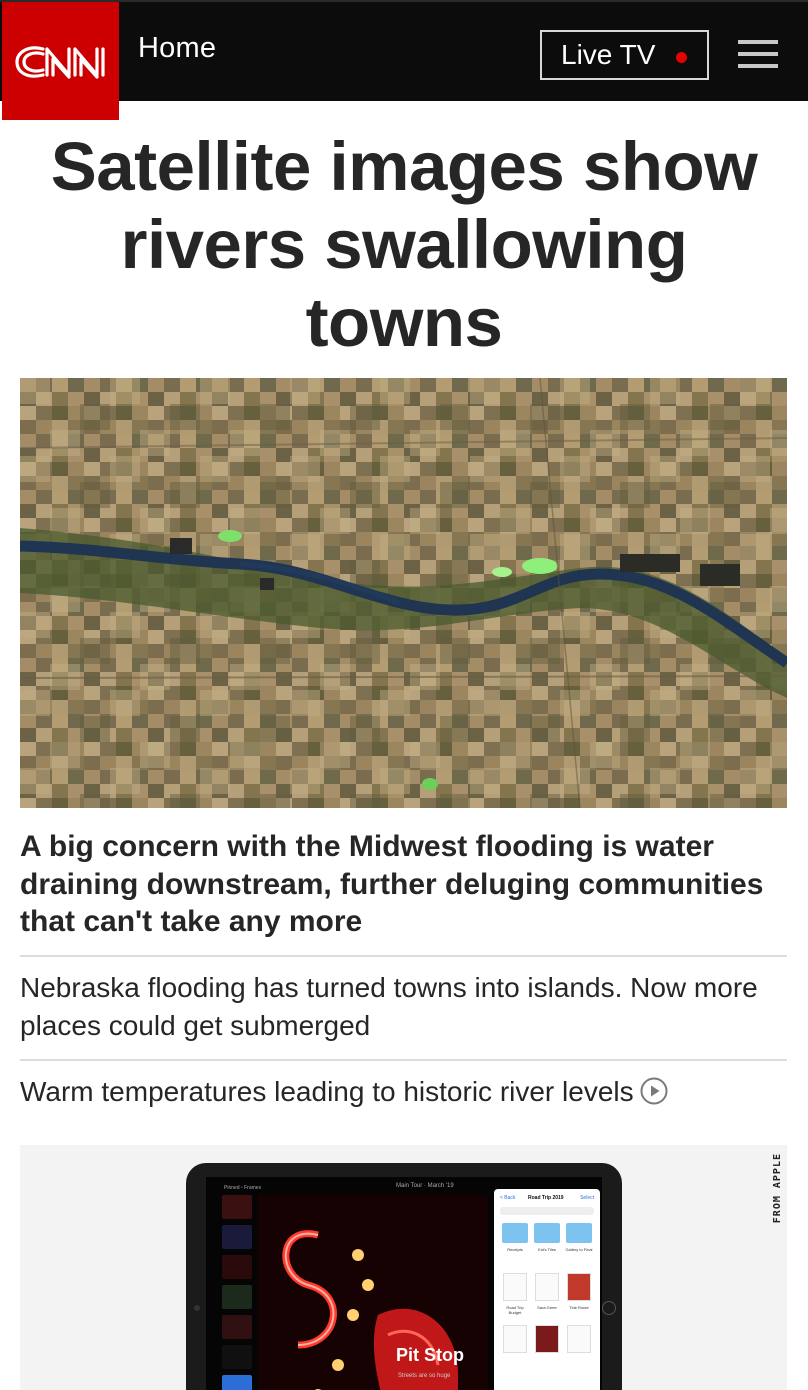 The image size is (808, 1390). Describe the element at coordinates (508, 1198) in the screenshot. I see `files-back: < Back` at that location.